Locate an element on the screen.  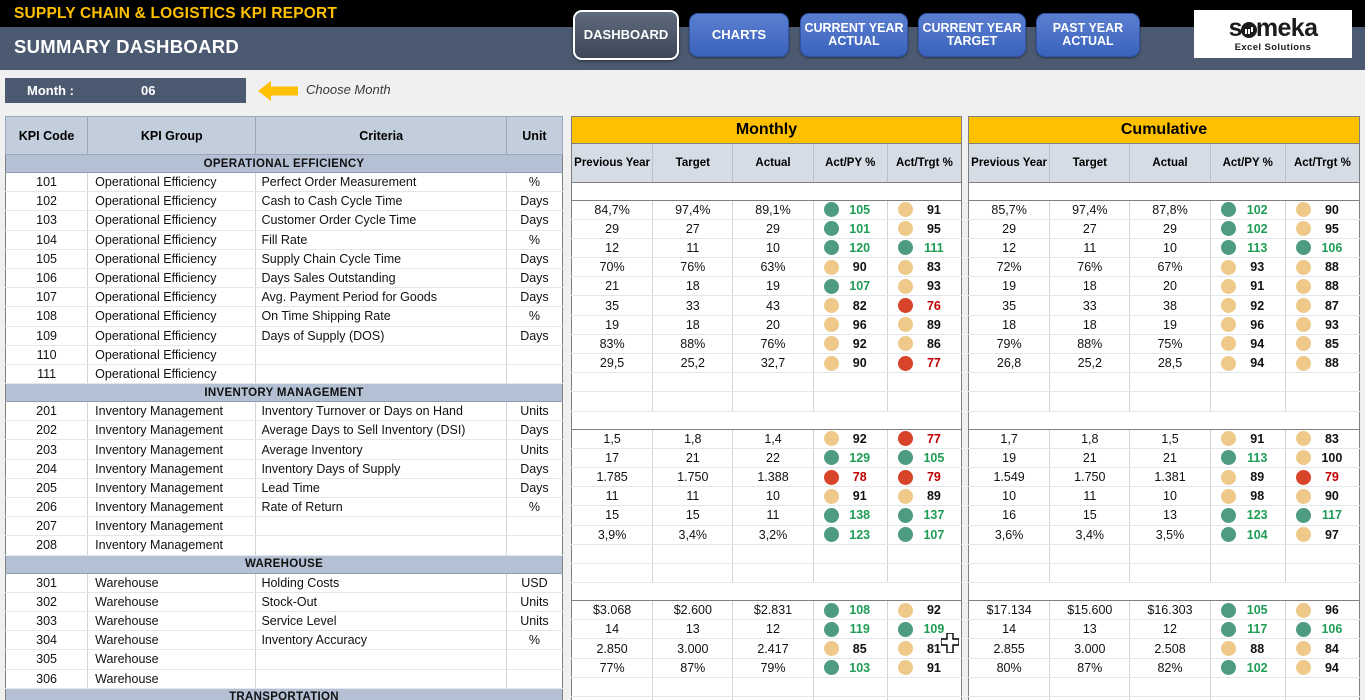
status-value: 83 is located at coordinates (933, 267).